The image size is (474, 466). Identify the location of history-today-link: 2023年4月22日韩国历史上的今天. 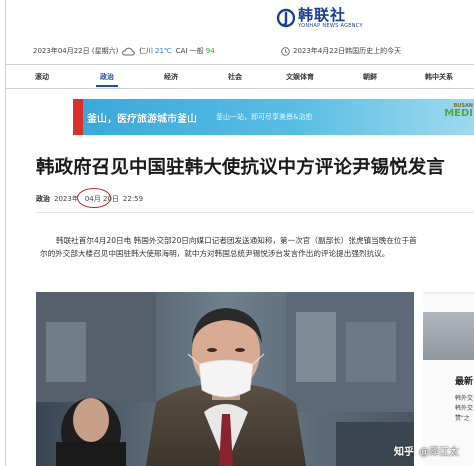
(341, 51).